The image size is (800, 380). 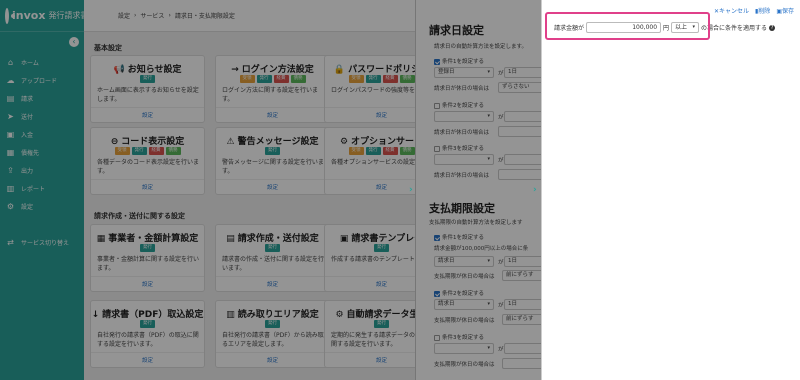 What do you see at coordinates (459, 237) in the screenshot?
I see `payment-condition1-checkbox: 条件1を設定する` at bounding box center [459, 237].